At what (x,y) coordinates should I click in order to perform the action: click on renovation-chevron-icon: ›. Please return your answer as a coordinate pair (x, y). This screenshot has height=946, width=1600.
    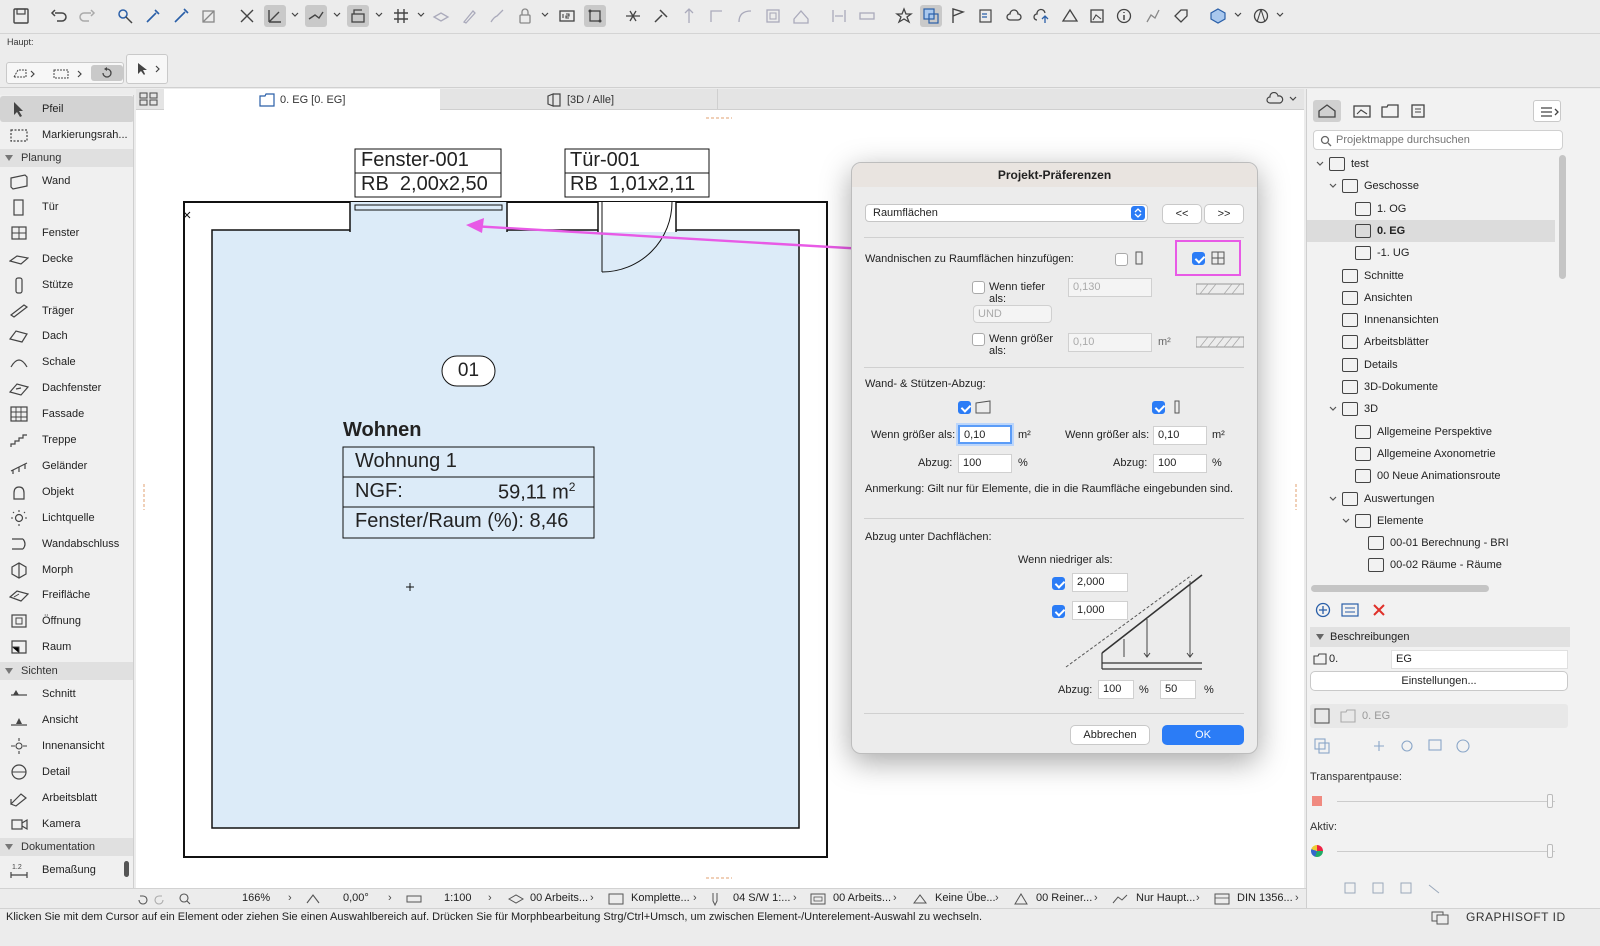
    Looking at the image, I should click on (1096, 898).